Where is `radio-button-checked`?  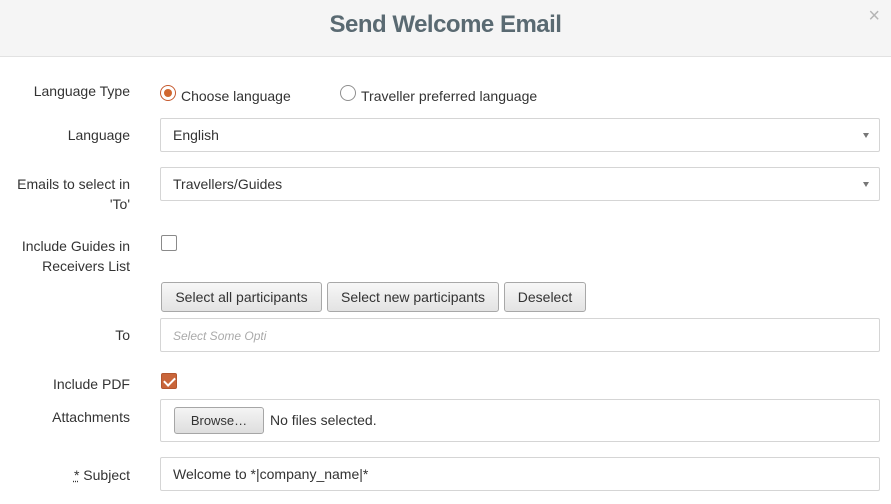 radio-button-checked is located at coordinates (168, 93).